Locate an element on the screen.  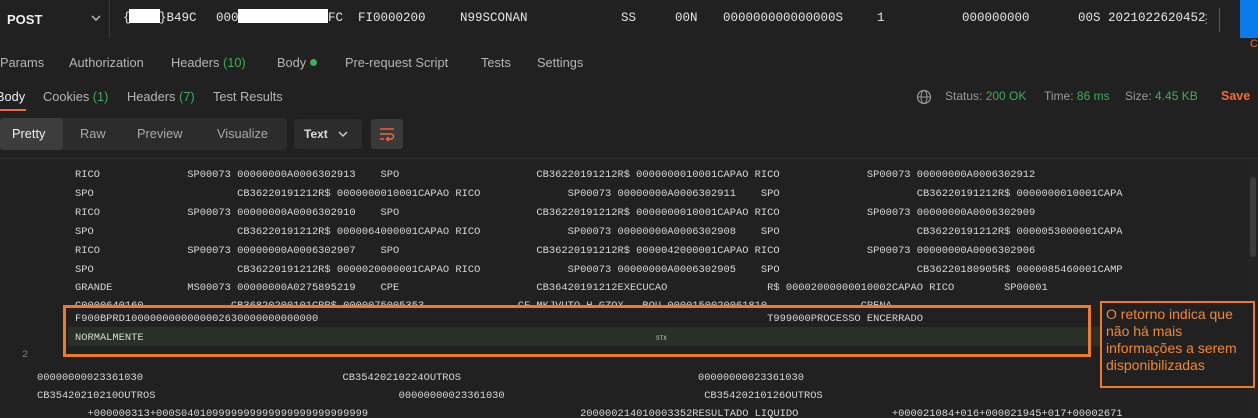
tab-response-headers-count: (7) is located at coordinates (186, 96).